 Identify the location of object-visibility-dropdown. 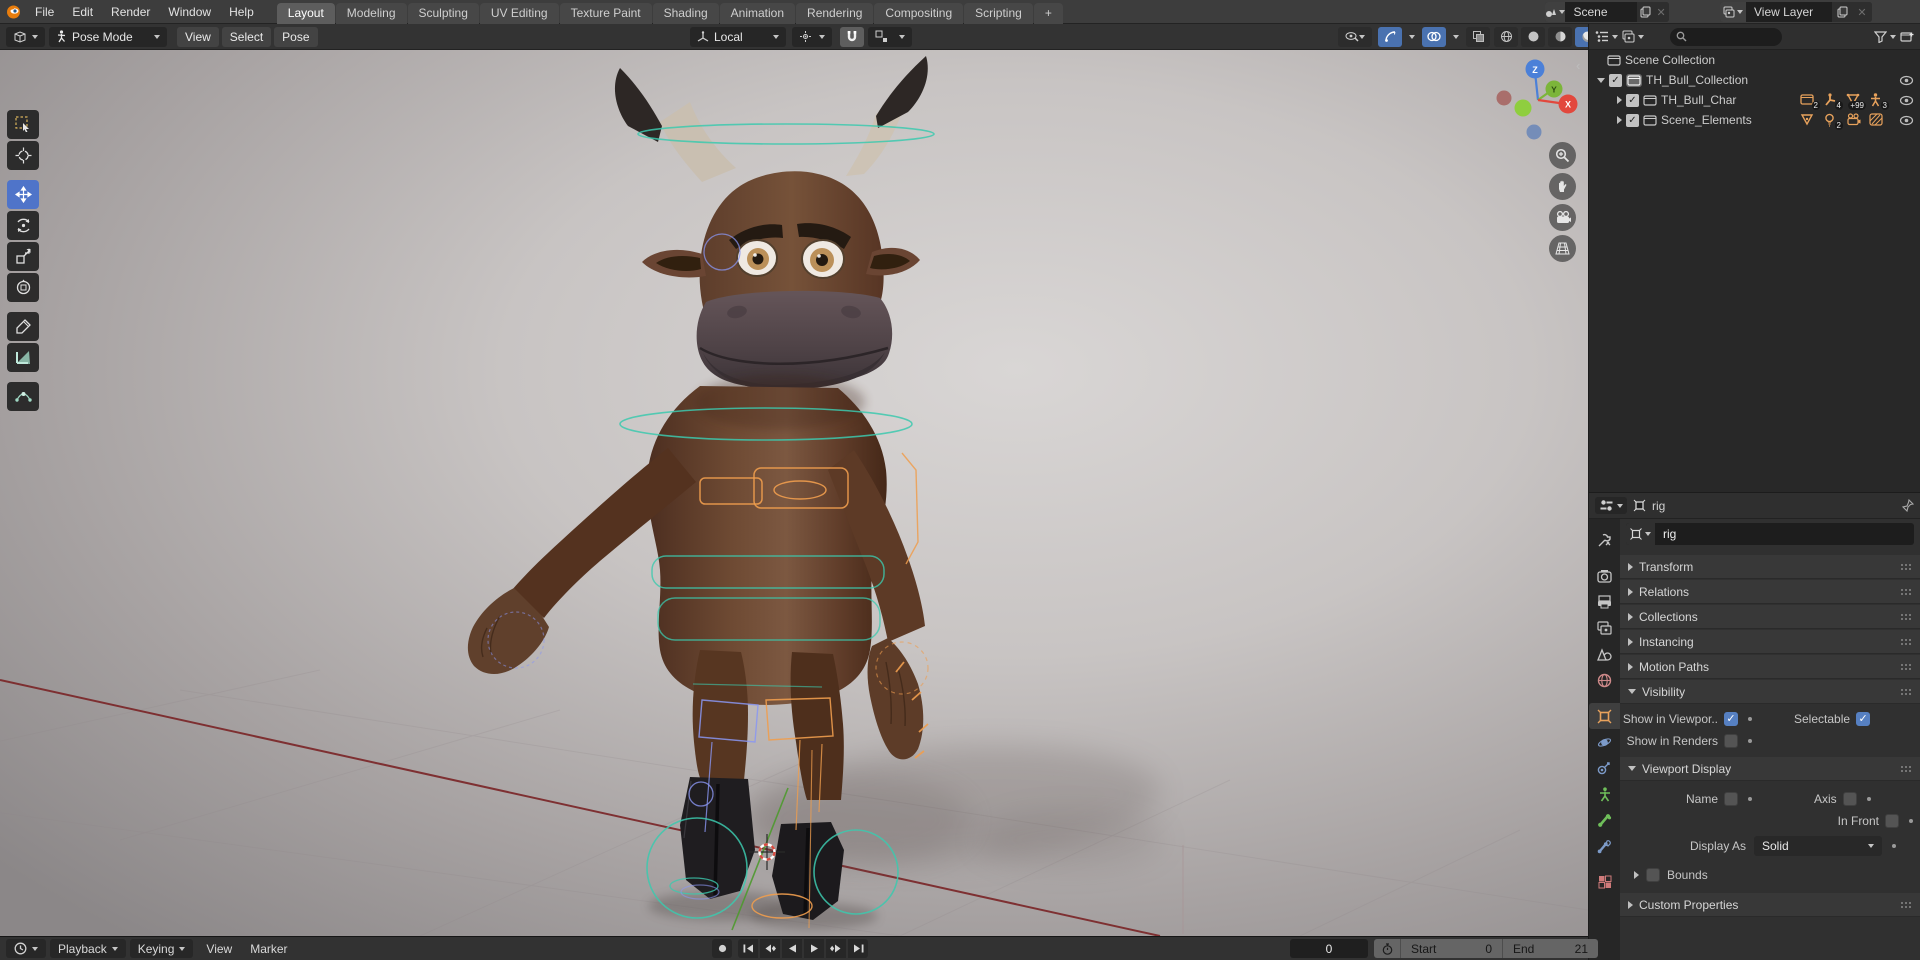
(1355, 36).